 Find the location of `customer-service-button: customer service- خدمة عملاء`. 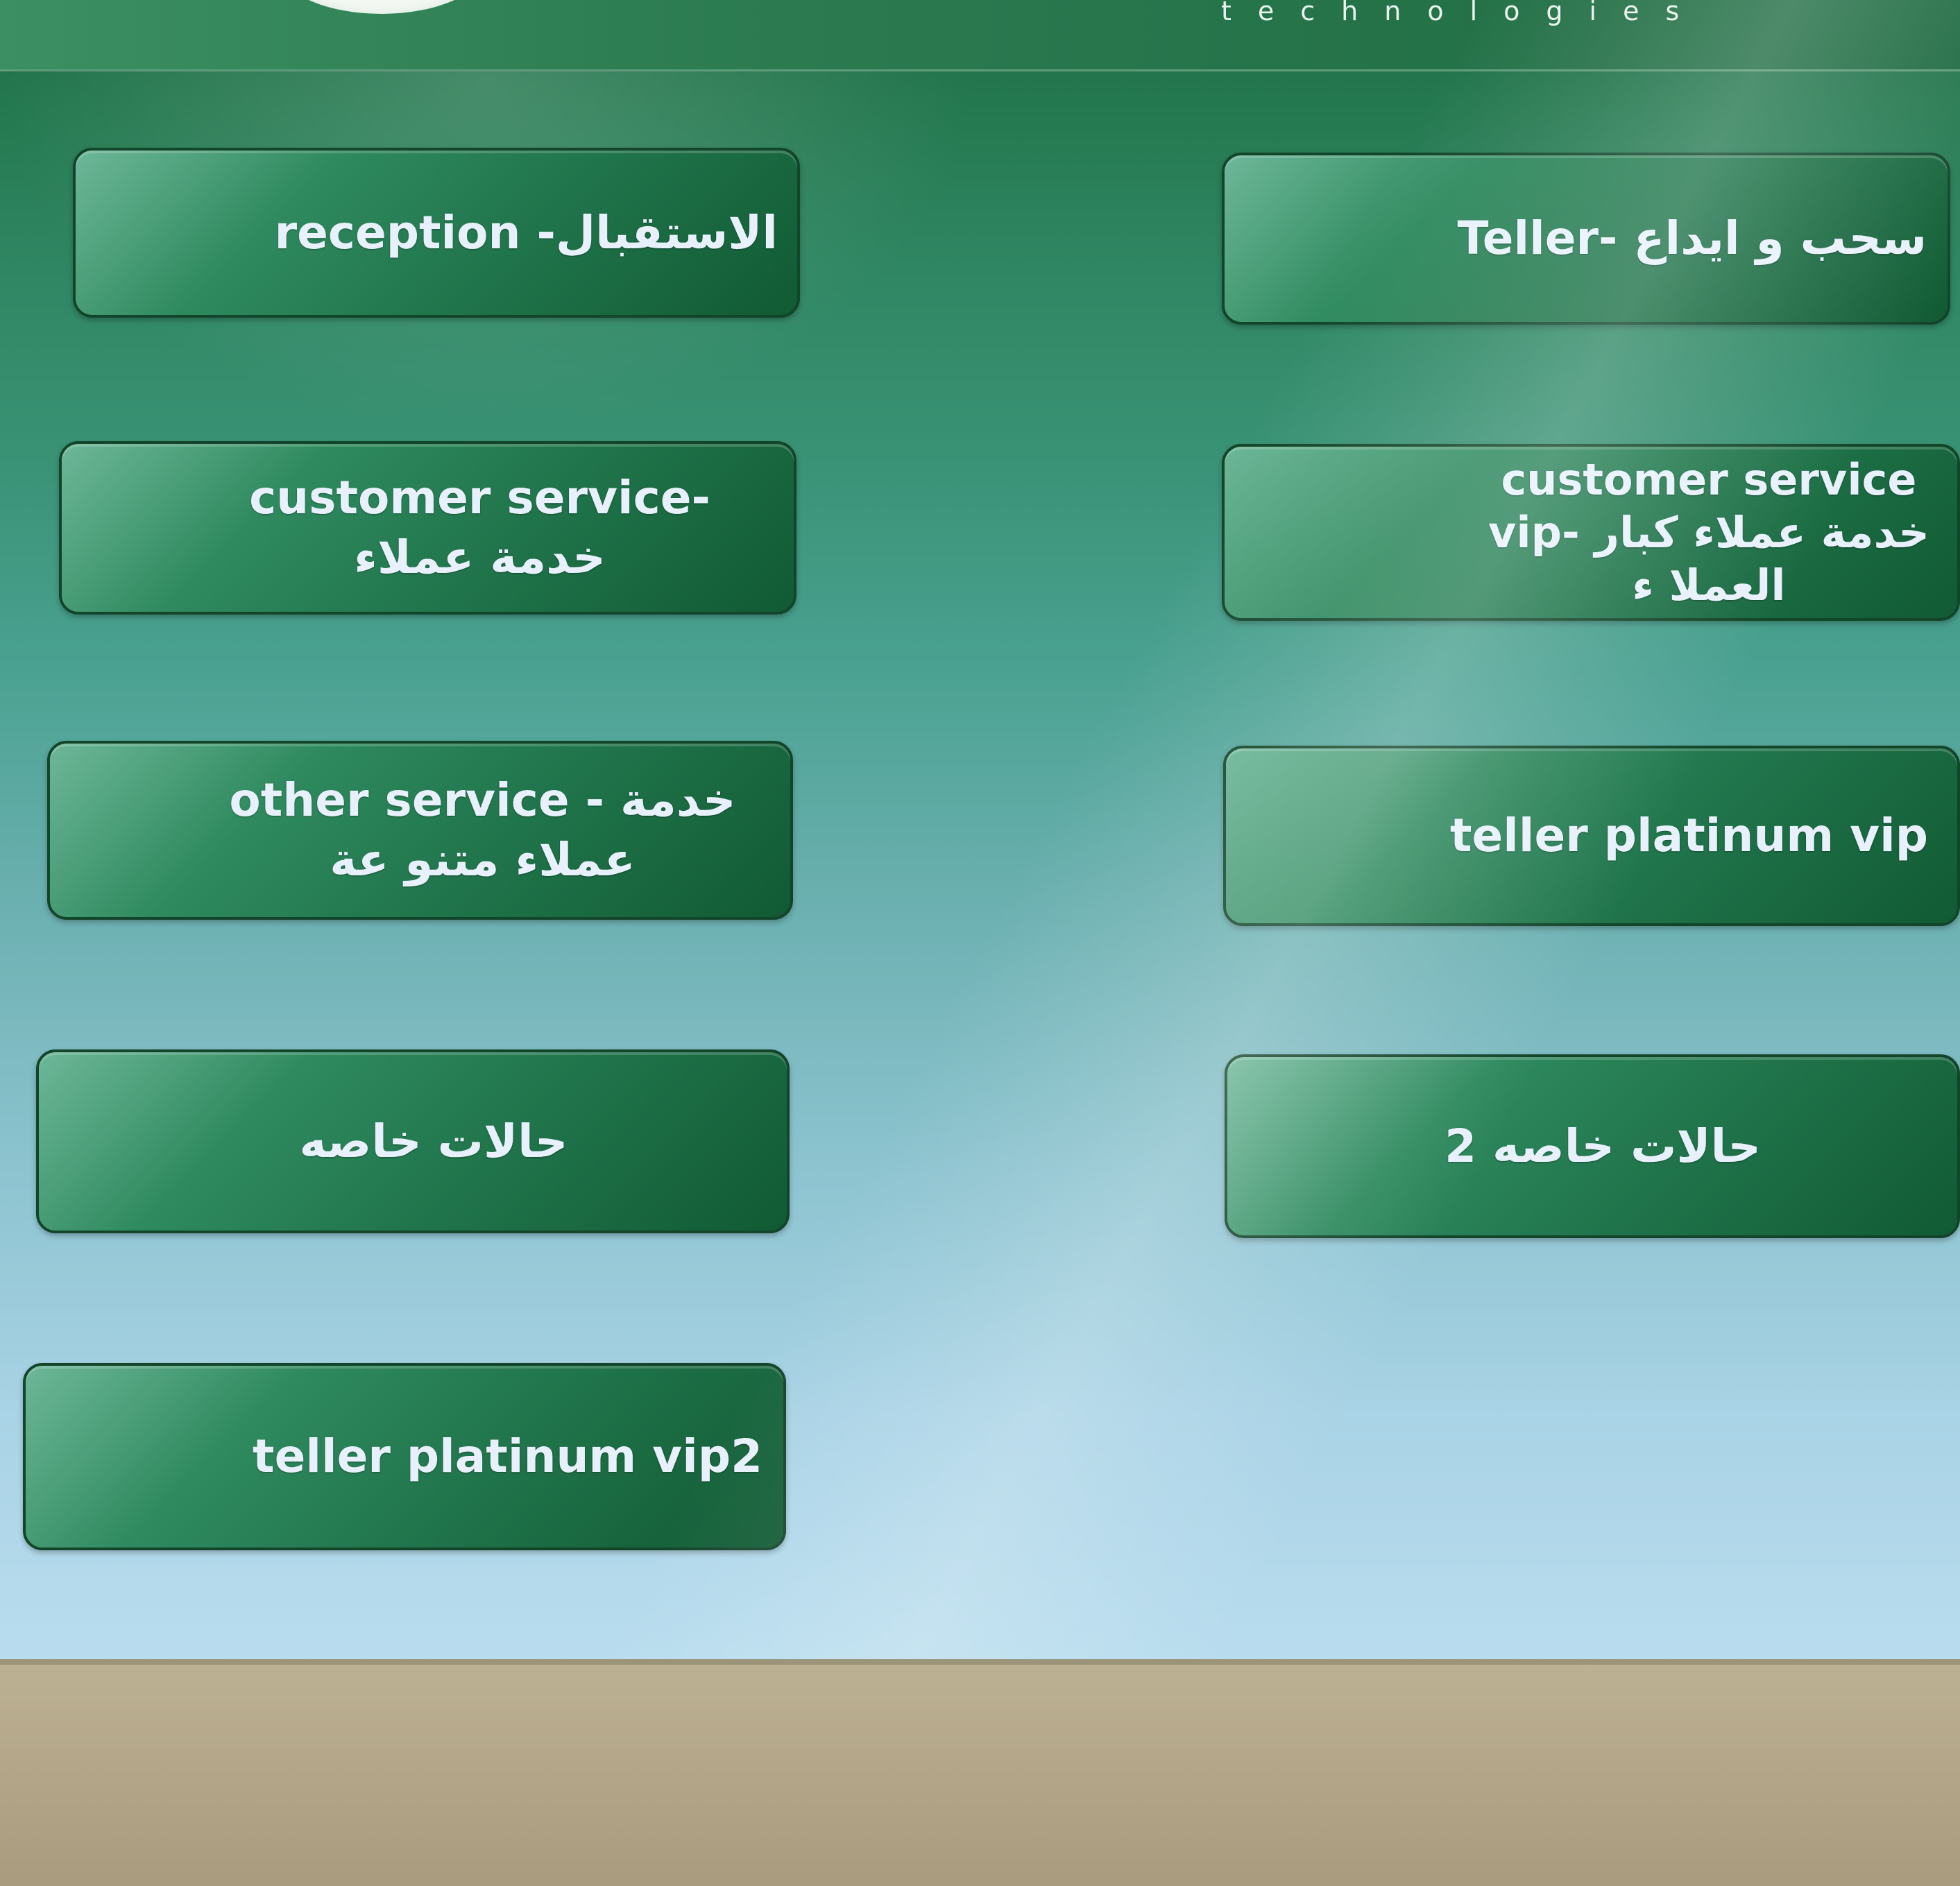

customer-service-button: customer service- خدمة عملاء is located at coordinates (427, 528).